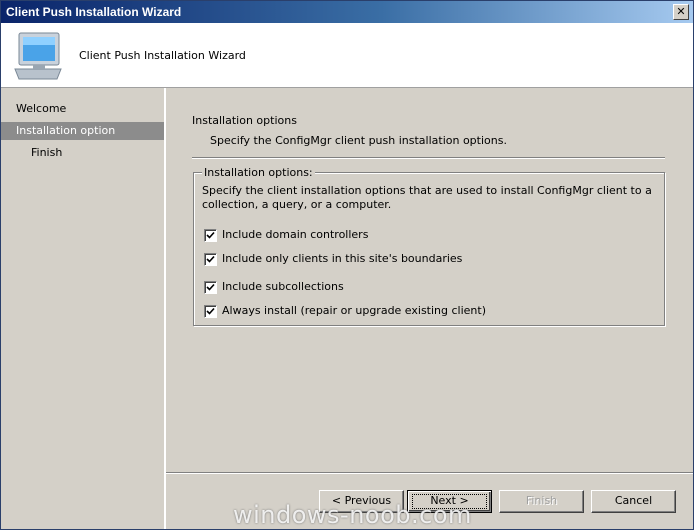 The width and height of the screenshot is (694, 530). What do you see at coordinates (82, 153) in the screenshot?
I see `nav-item-finish: Finish` at bounding box center [82, 153].